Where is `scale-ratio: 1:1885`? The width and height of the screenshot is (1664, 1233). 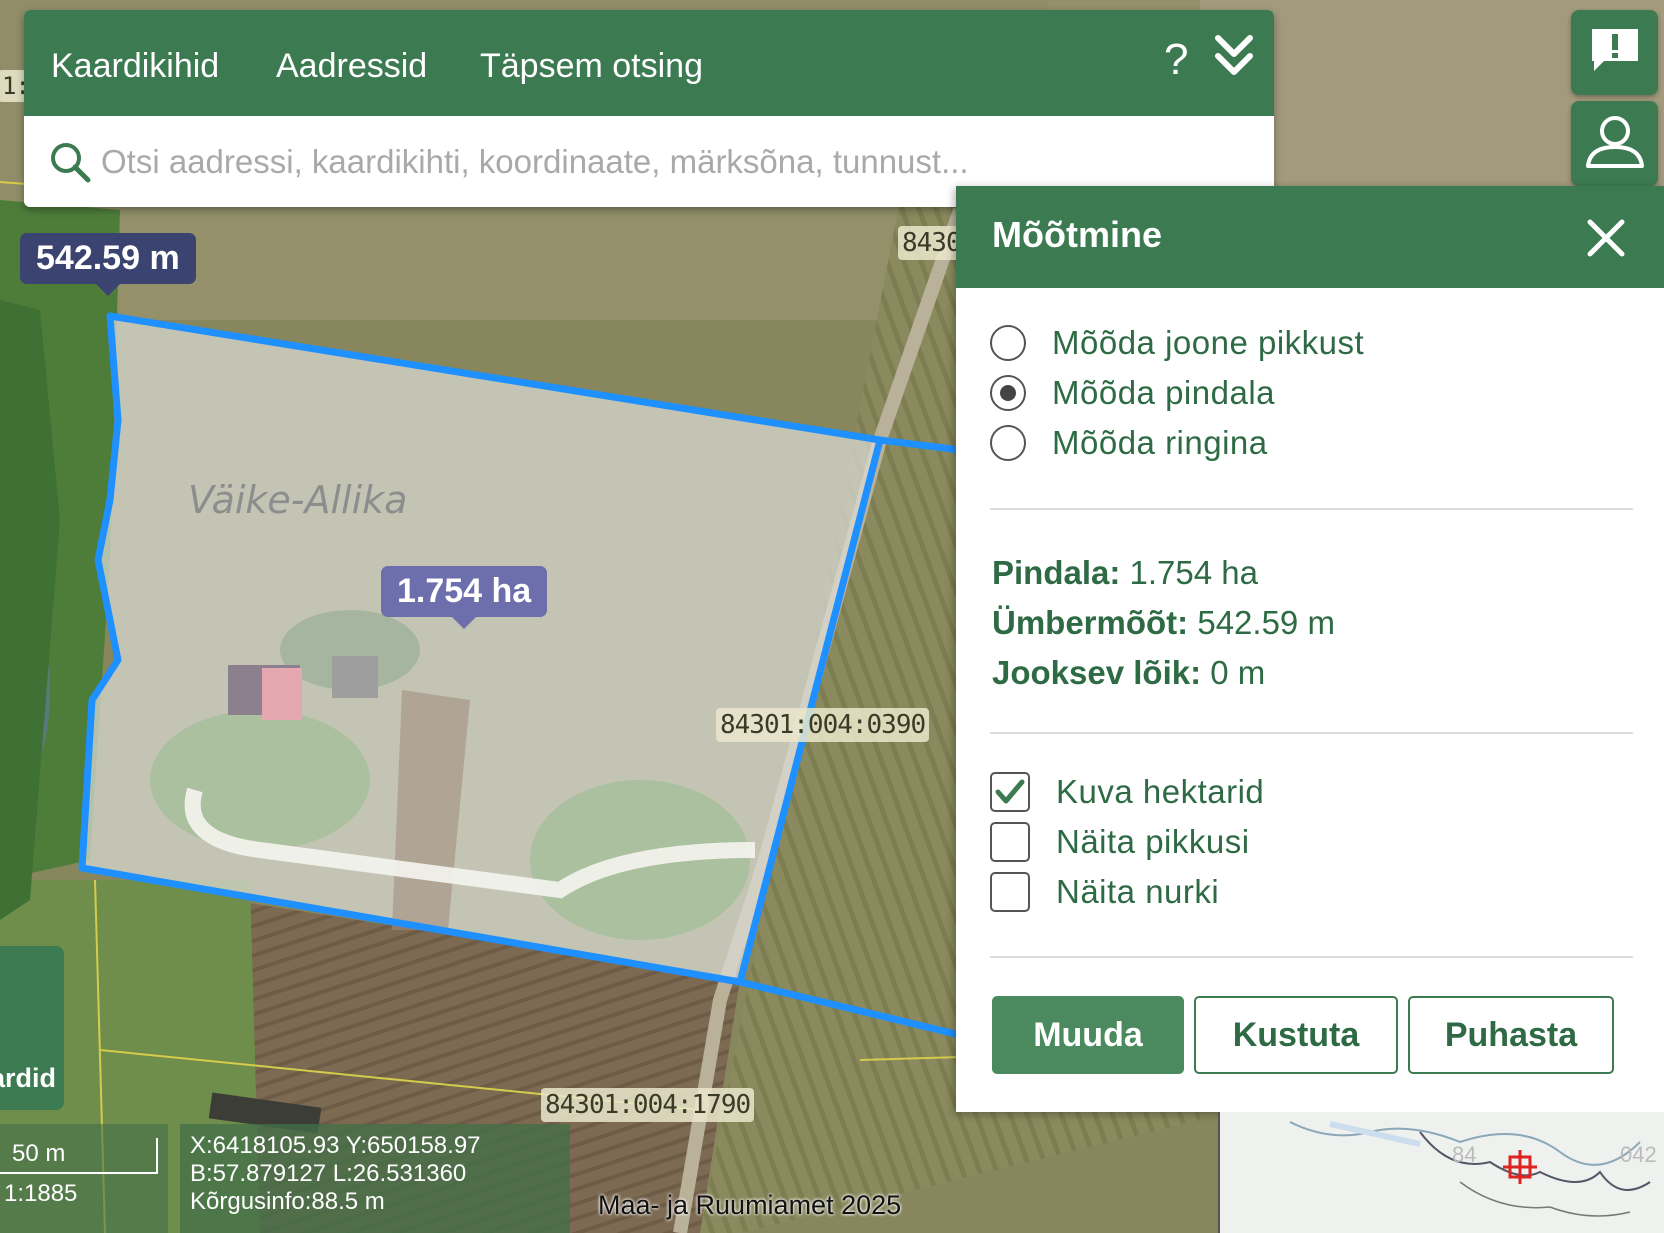 scale-ratio: 1:1885 is located at coordinates (41, 1193).